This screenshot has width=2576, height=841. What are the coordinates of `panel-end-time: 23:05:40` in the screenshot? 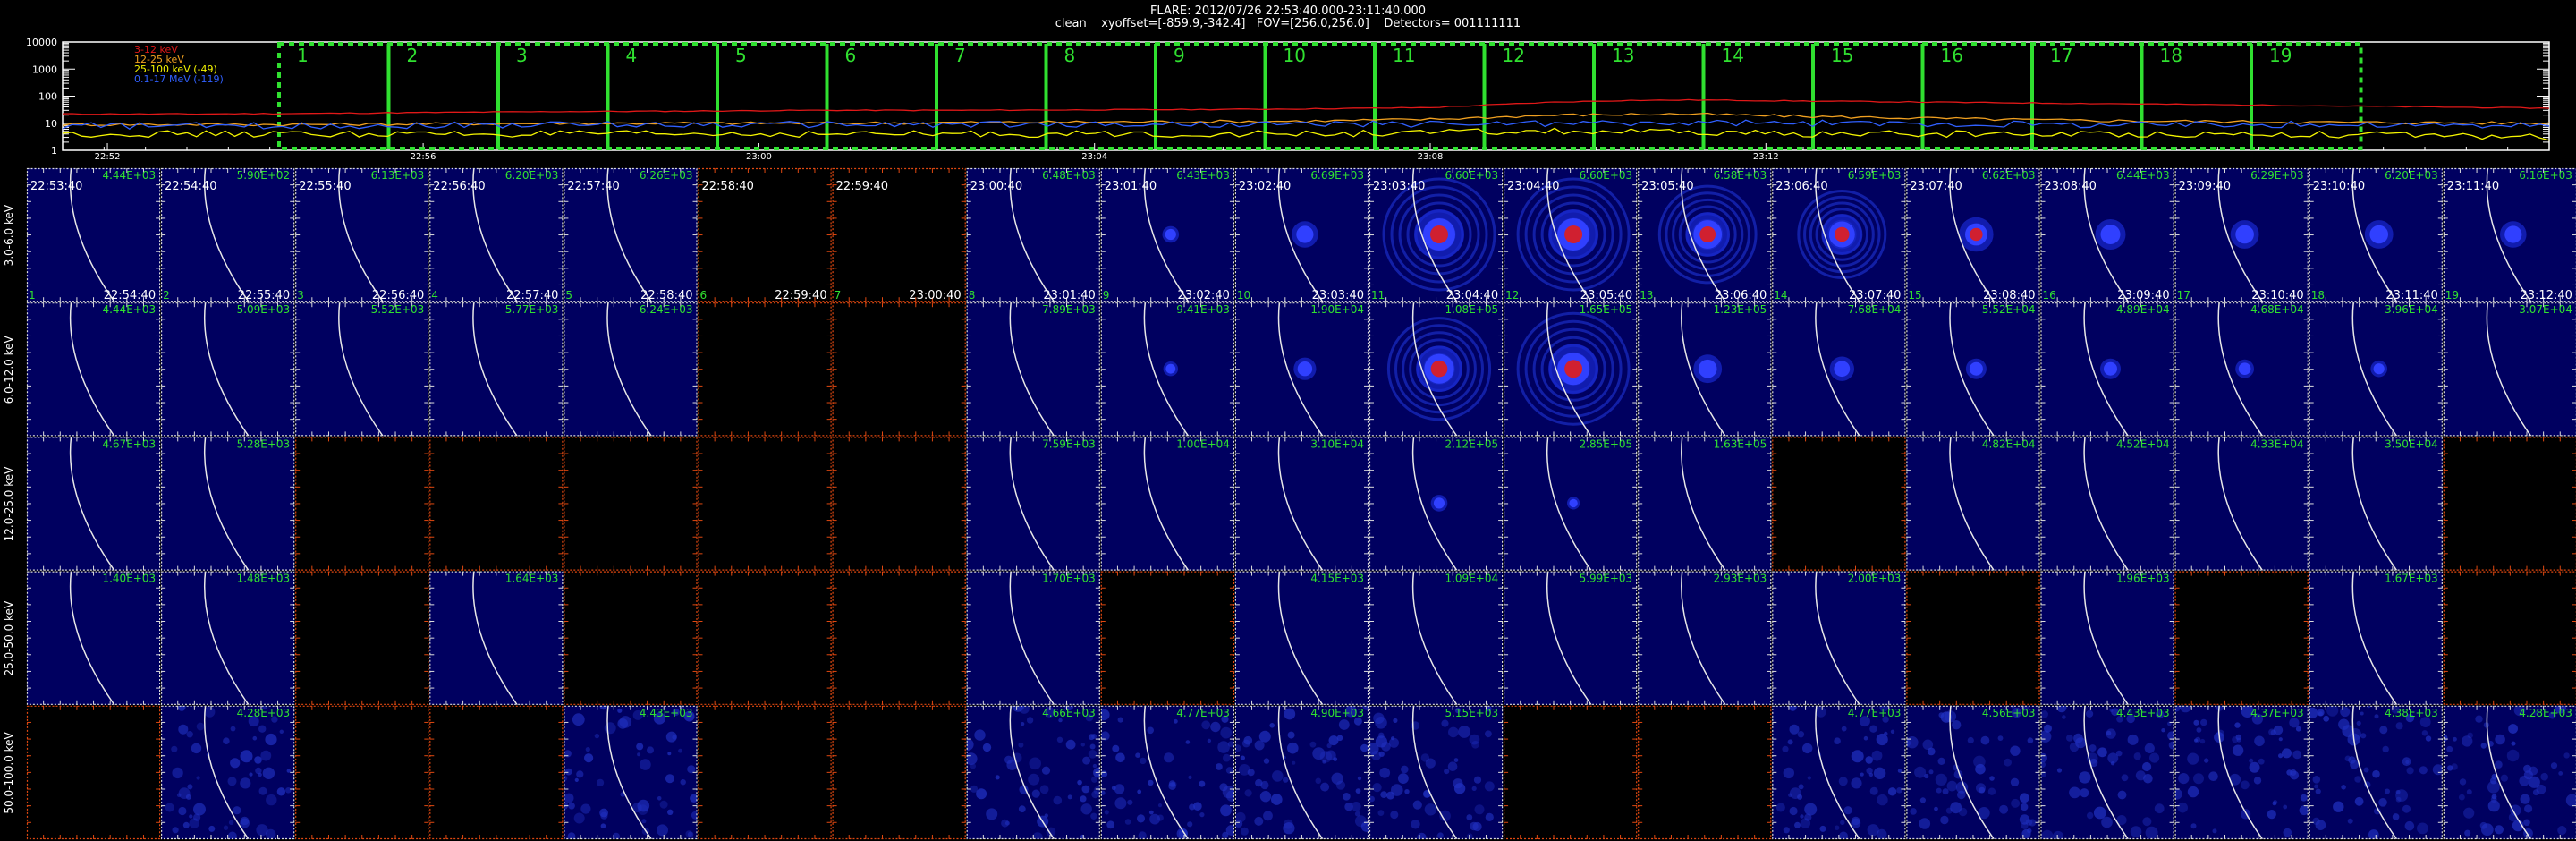 It's located at (1606, 295).